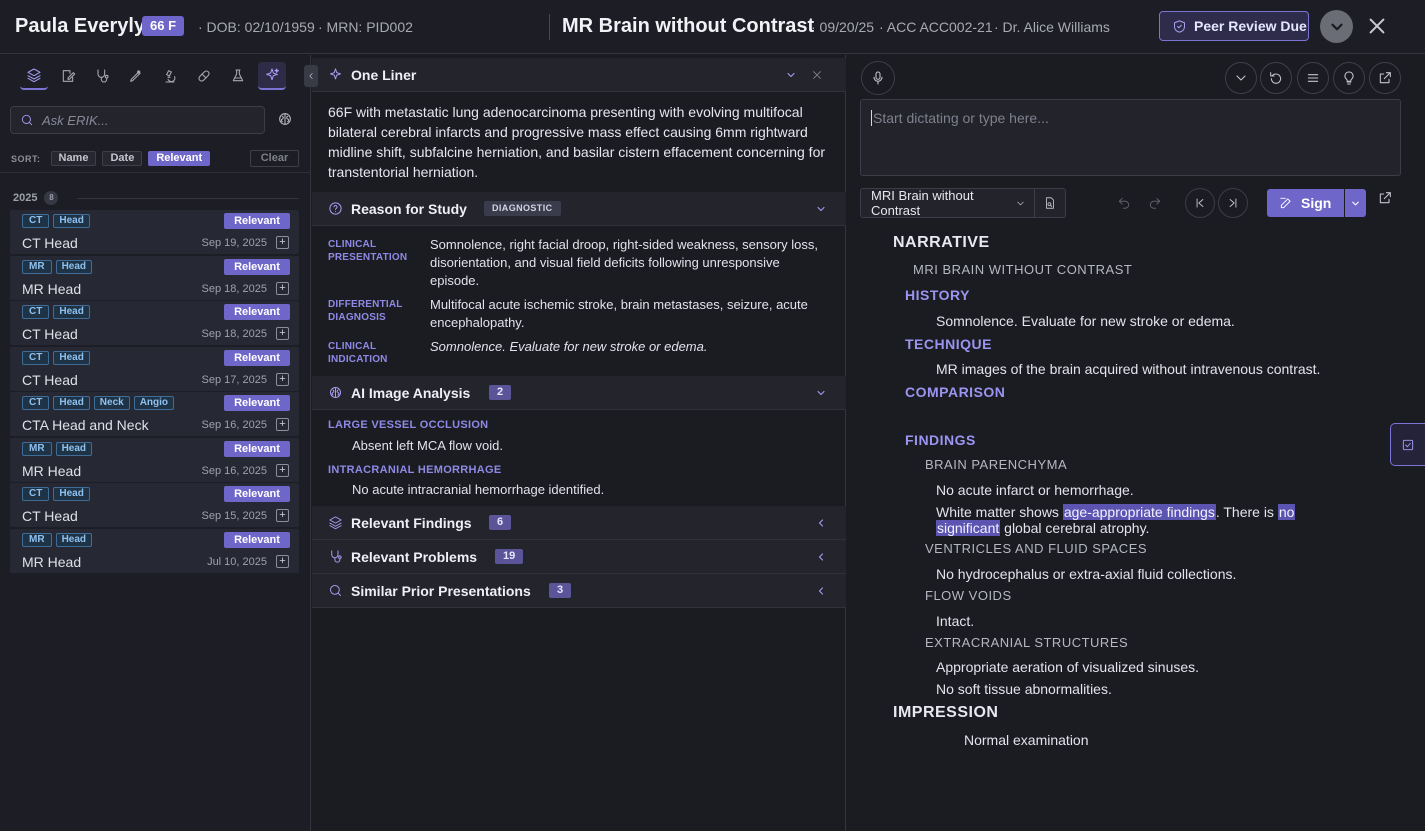 The width and height of the screenshot is (1425, 831). Describe the element at coordinates (154, 403) in the screenshot. I see `study-tag: Angio` at that location.